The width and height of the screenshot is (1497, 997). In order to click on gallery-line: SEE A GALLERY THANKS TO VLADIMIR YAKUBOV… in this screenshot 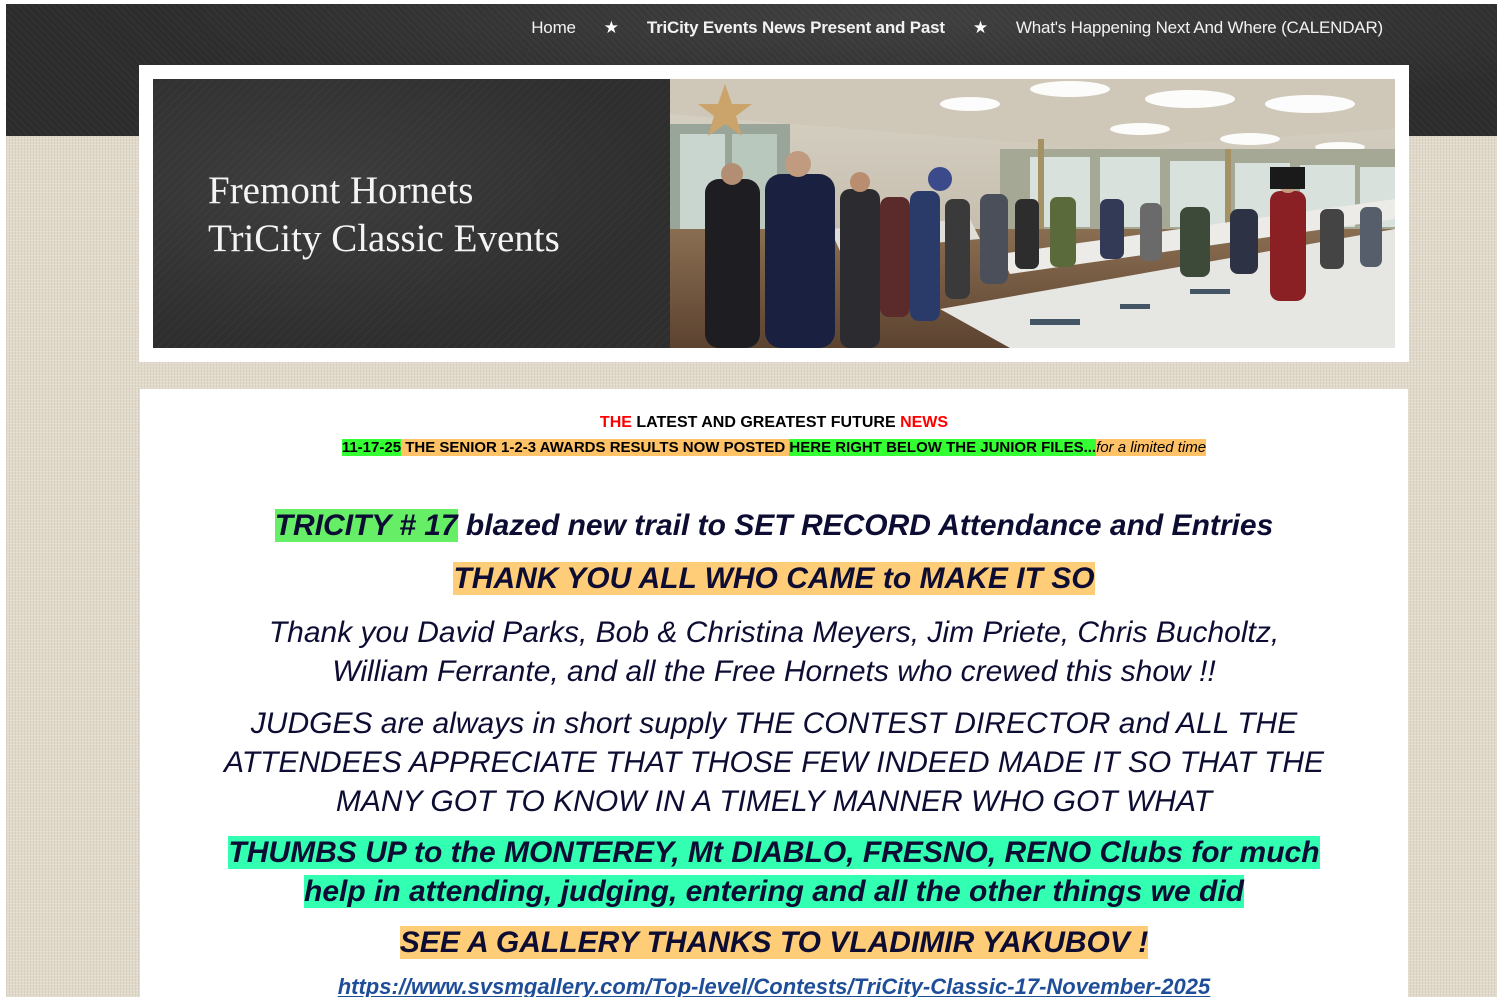, I will do `click(774, 943)`.